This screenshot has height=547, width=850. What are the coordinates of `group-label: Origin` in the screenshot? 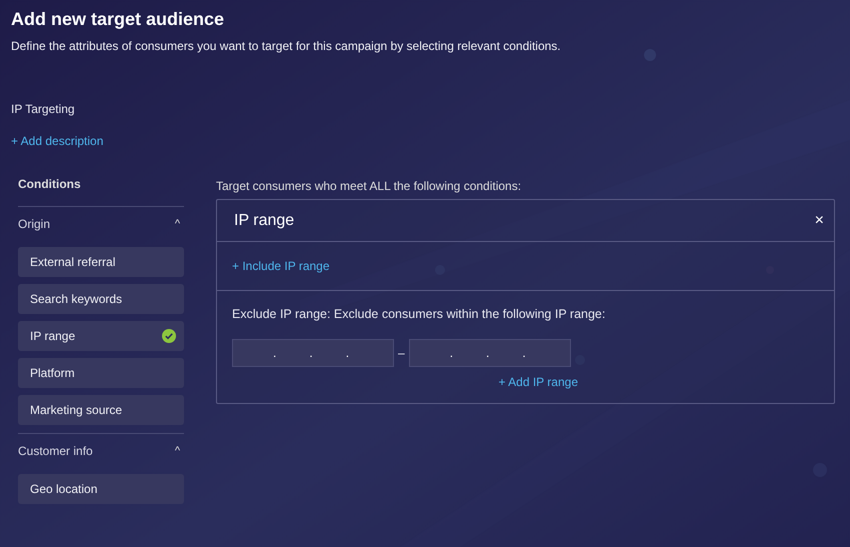 It's located at (34, 224).